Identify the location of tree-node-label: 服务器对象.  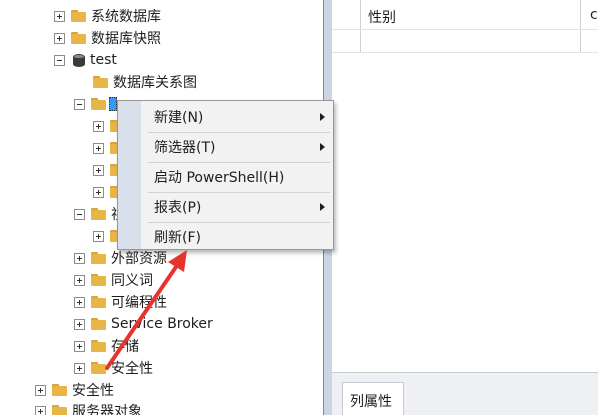
(107, 409).